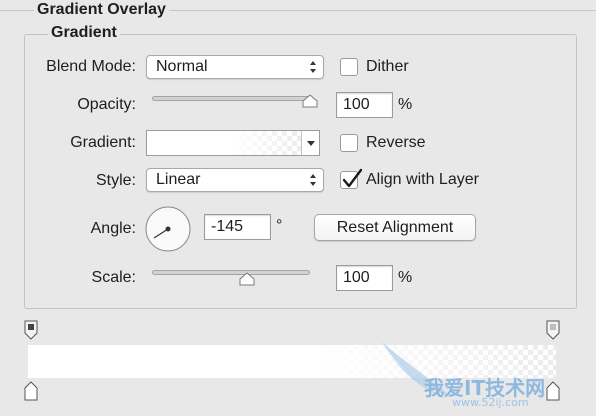  I want to click on scale-value: 100, so click(356, 277).